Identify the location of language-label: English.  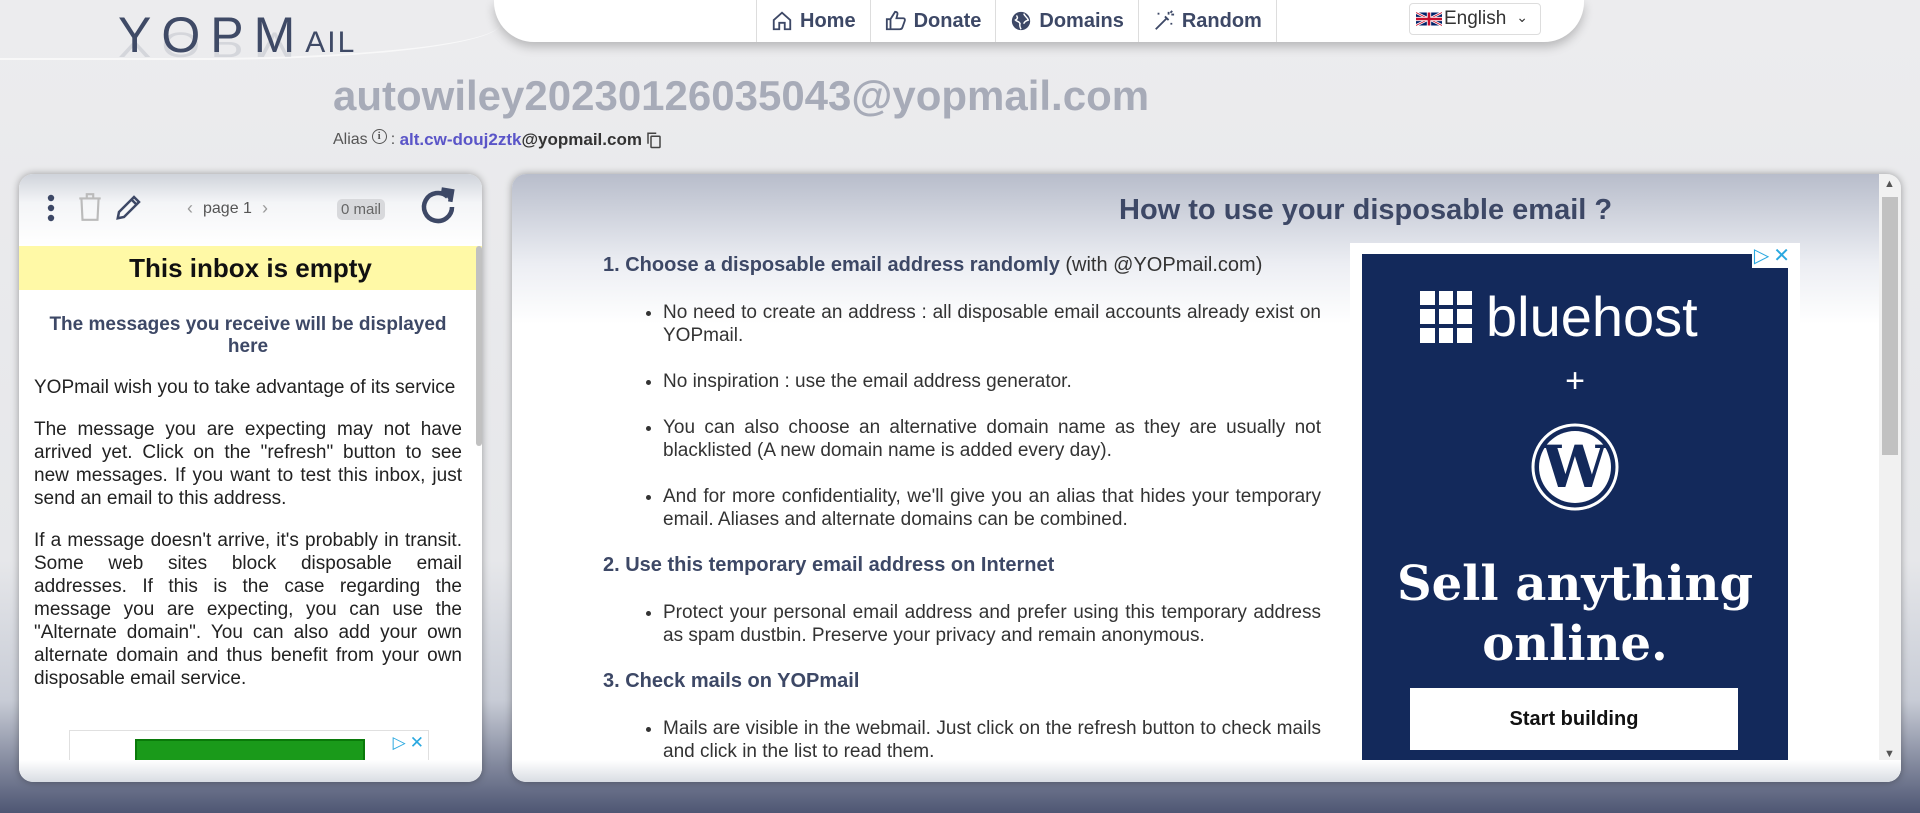
(1475, 18).